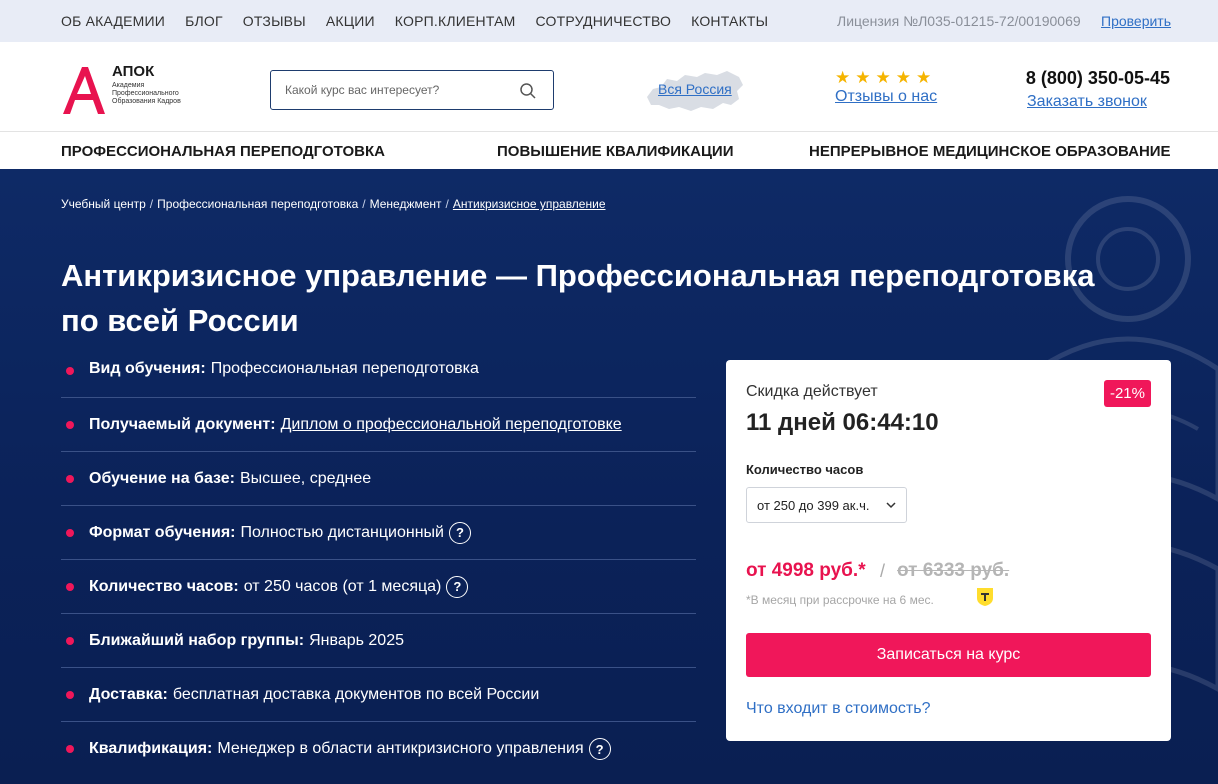 This screenshot has height=784, width=1218. I want to click on fact-label: Формат обучения:, so click(162, 532).